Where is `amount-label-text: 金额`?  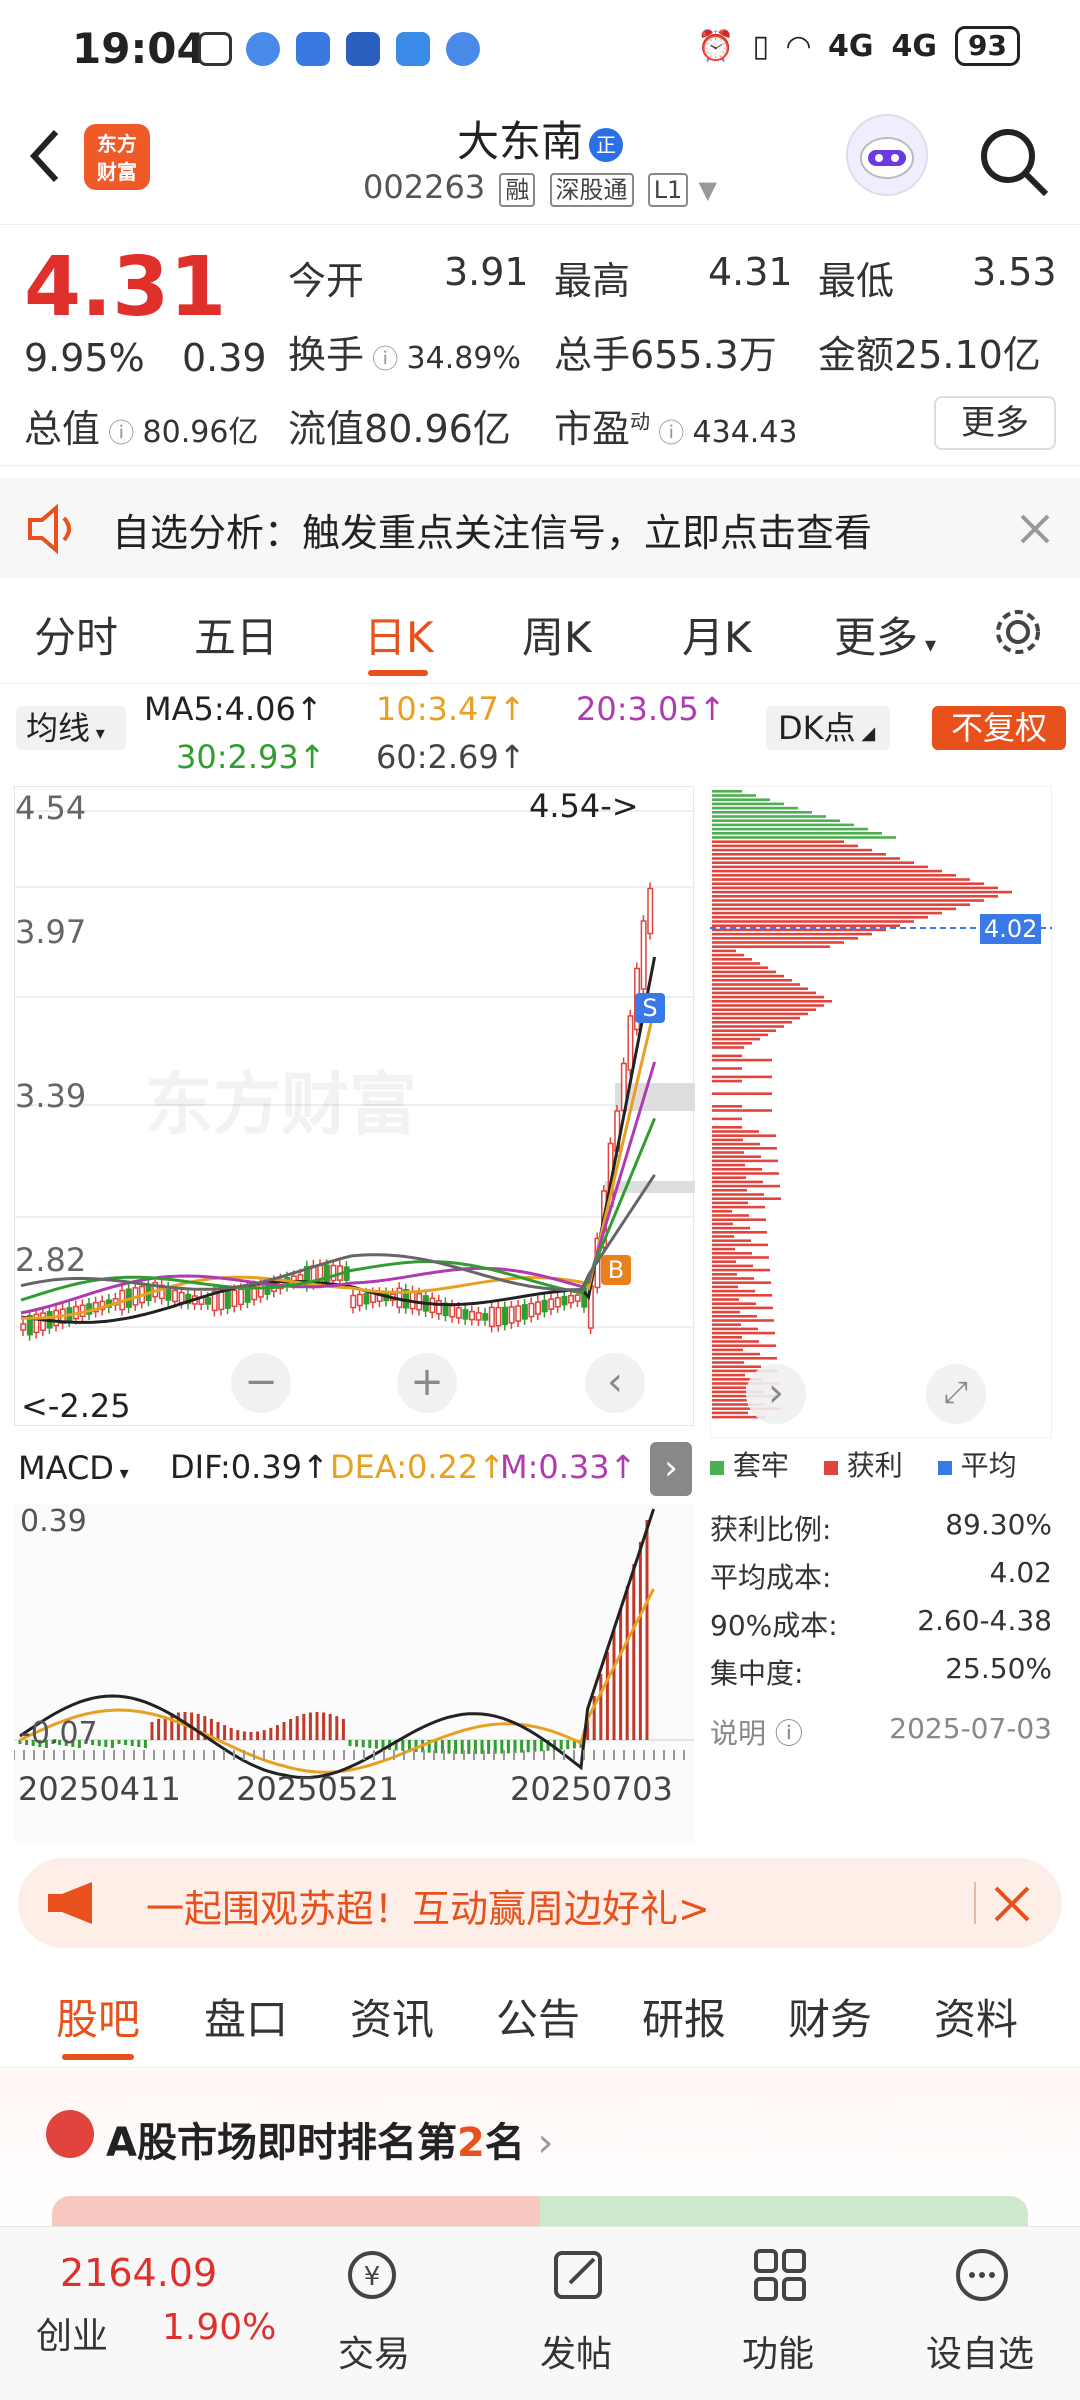 amount-label-text: 金额 is located at coordinates (856, 355).